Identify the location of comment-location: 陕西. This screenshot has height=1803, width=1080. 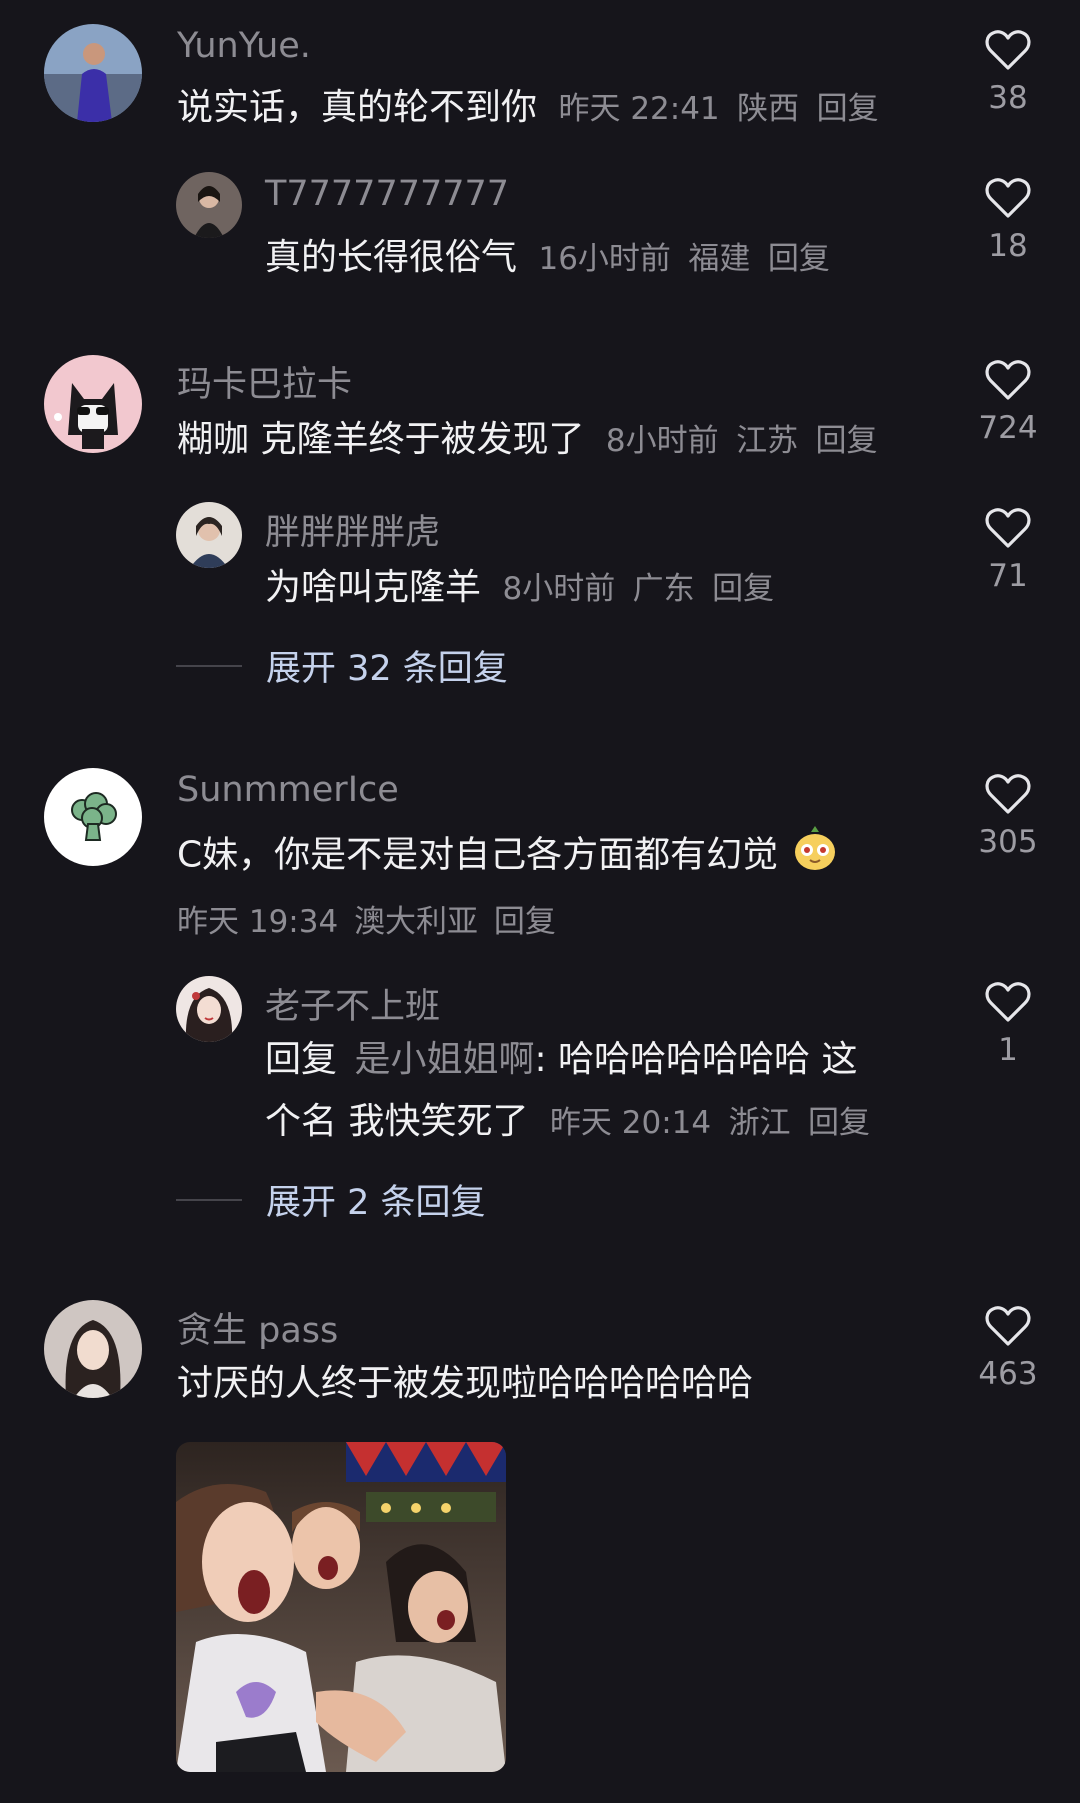
(768, 109).